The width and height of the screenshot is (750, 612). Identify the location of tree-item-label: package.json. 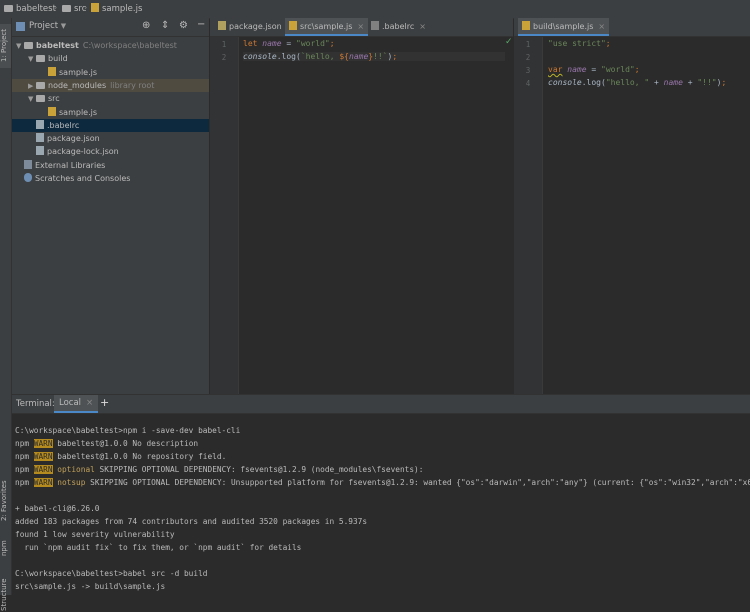
(73, 139).